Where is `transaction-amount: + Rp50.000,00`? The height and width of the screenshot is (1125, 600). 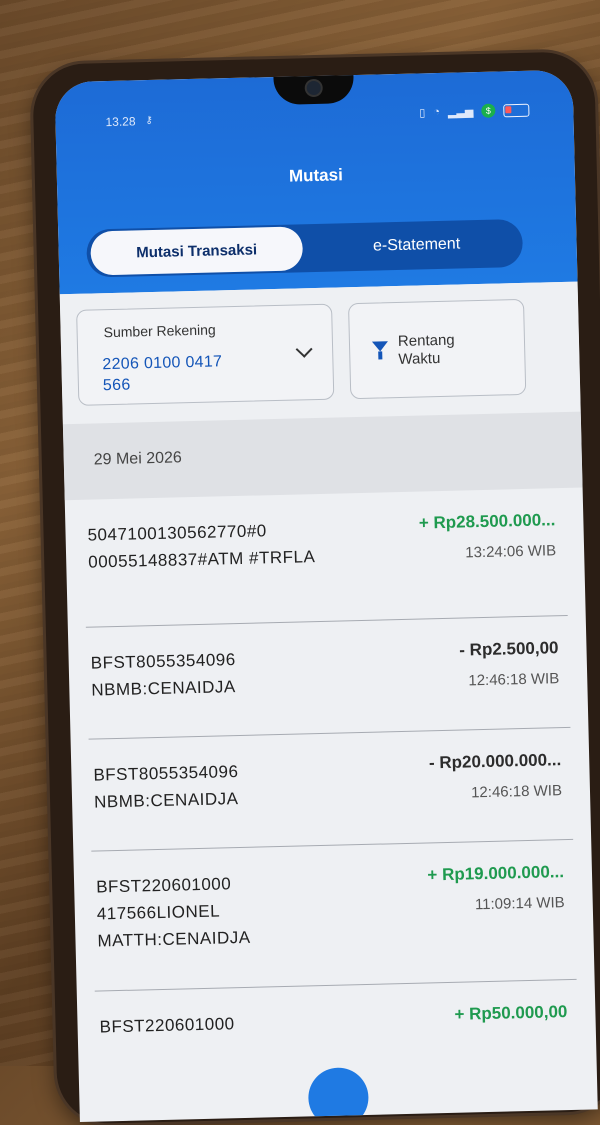 transaction-amount: + Rp50.000,00 is located at coordinates (511, 1013).